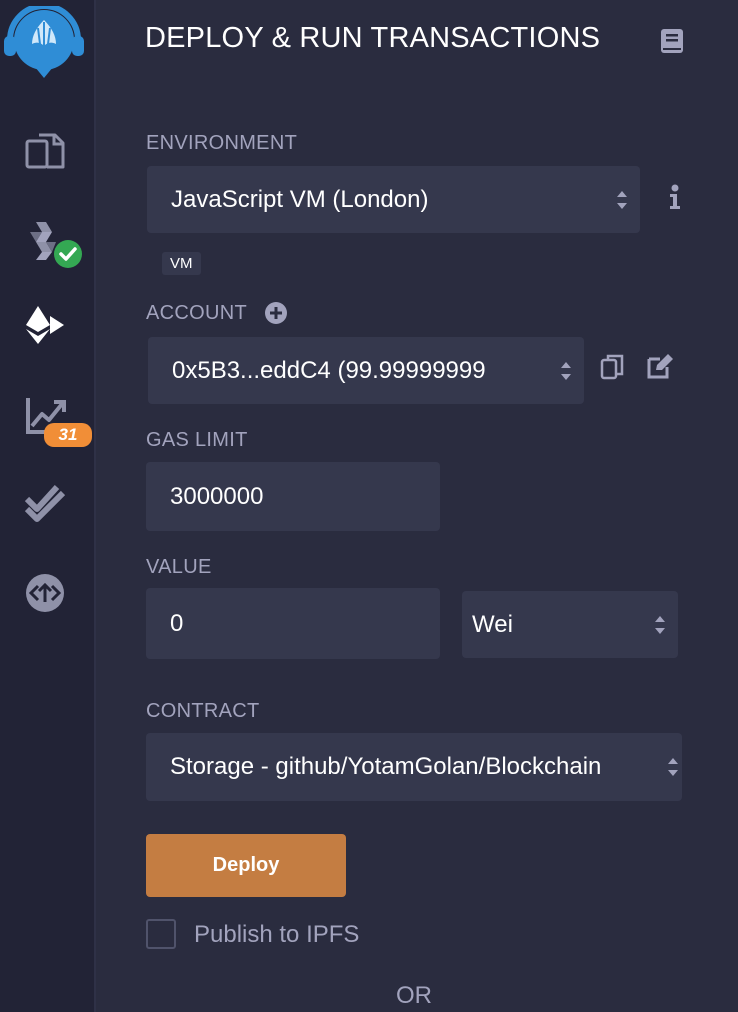 This screenshot has height=1012, width=738. I want to click on page-title: DEPLOY & RUN TRANSACTIONS, so click(373, 38).